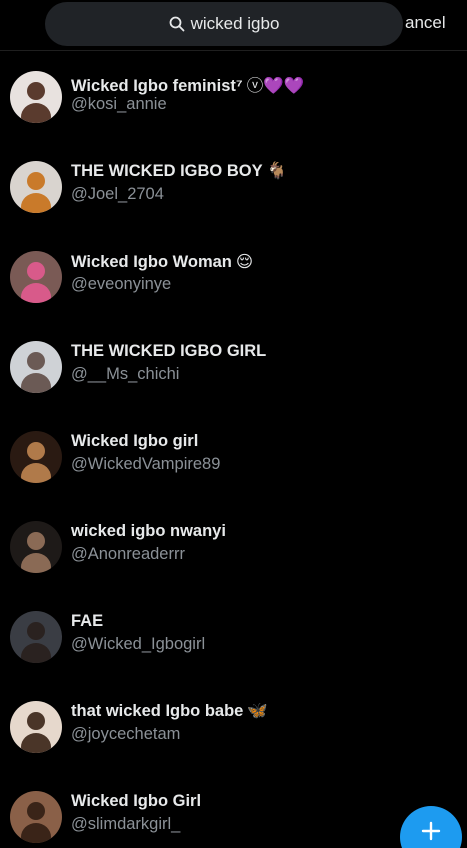 This screenshot has width=467, height=848. Describe the element at coordinates (146, 464) in the screenshot. I see `user-handle: @WickedVampire89` at that location.